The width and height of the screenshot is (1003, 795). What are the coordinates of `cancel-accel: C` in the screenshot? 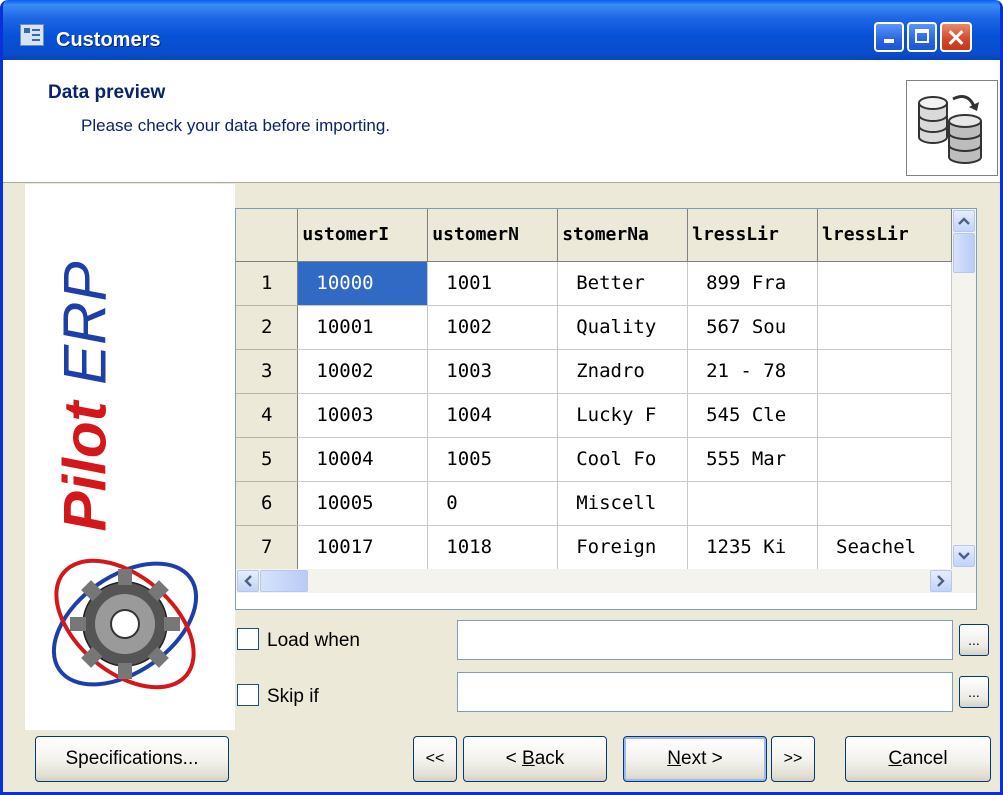 It's located at (895, 758).